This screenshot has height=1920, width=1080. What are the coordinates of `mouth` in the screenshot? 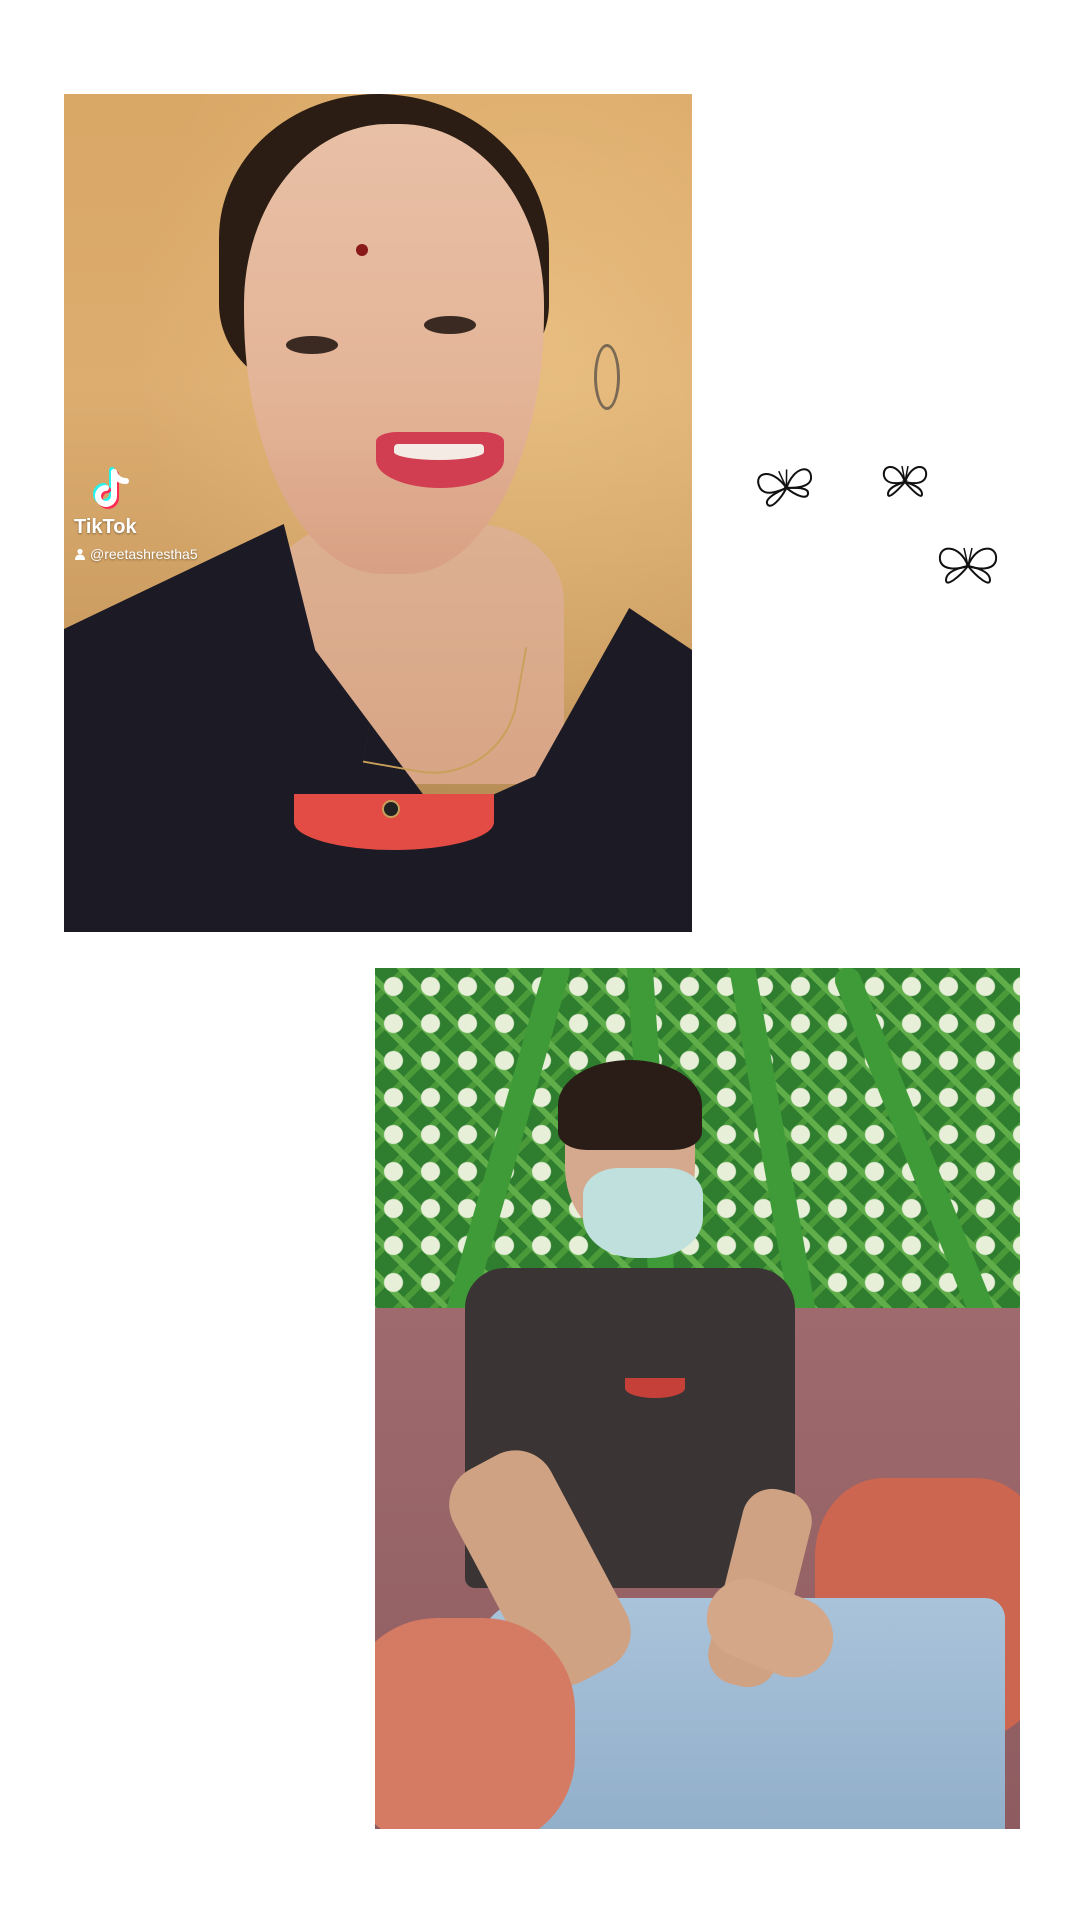 It's located at (440, 460).